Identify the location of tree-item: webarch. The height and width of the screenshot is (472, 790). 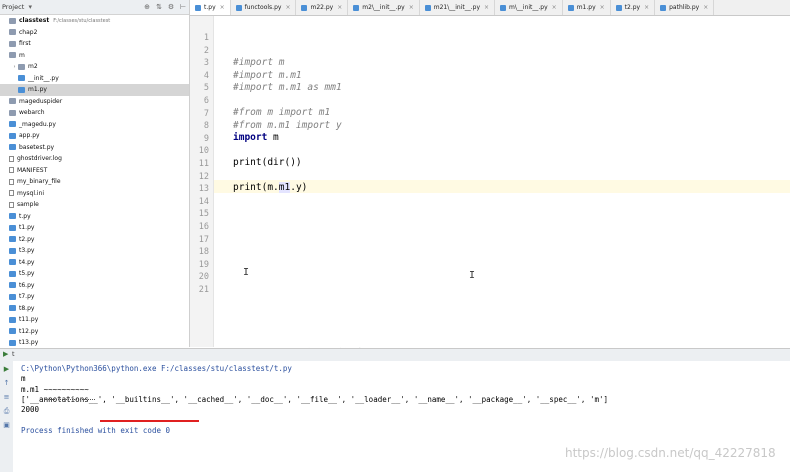
(94, 113).